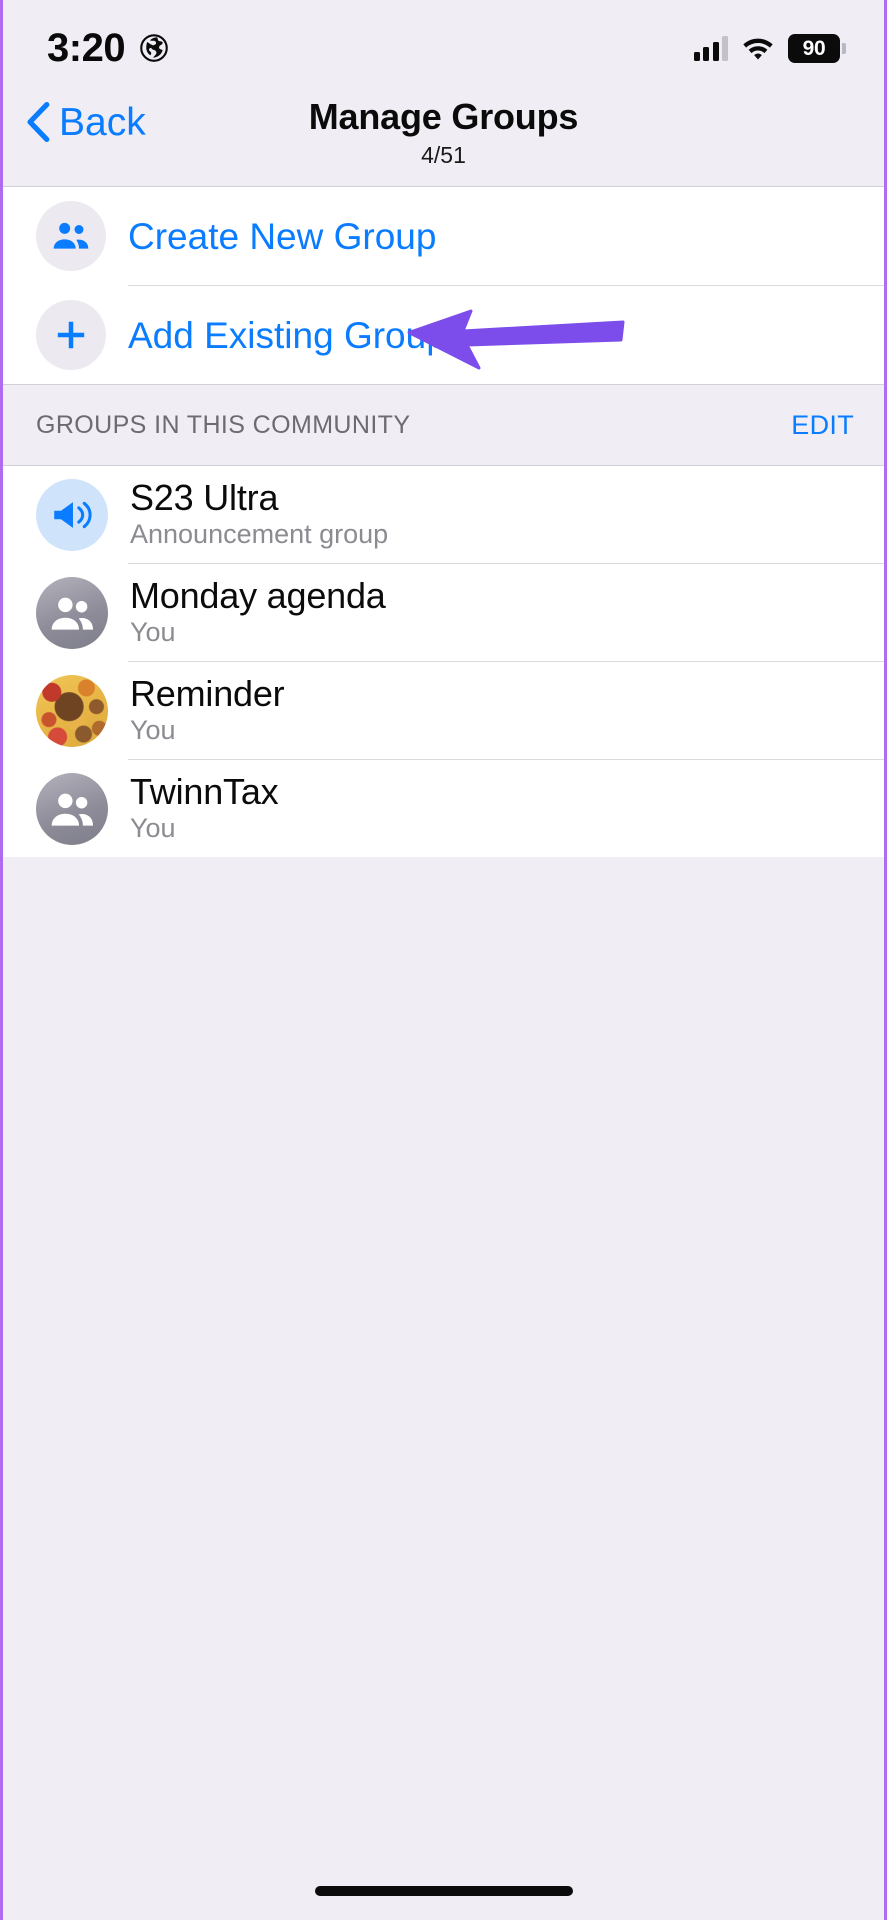 The height and width of the screenshot is (1920, 887). I want to click on chevron-left-icon, so click(38, 122).